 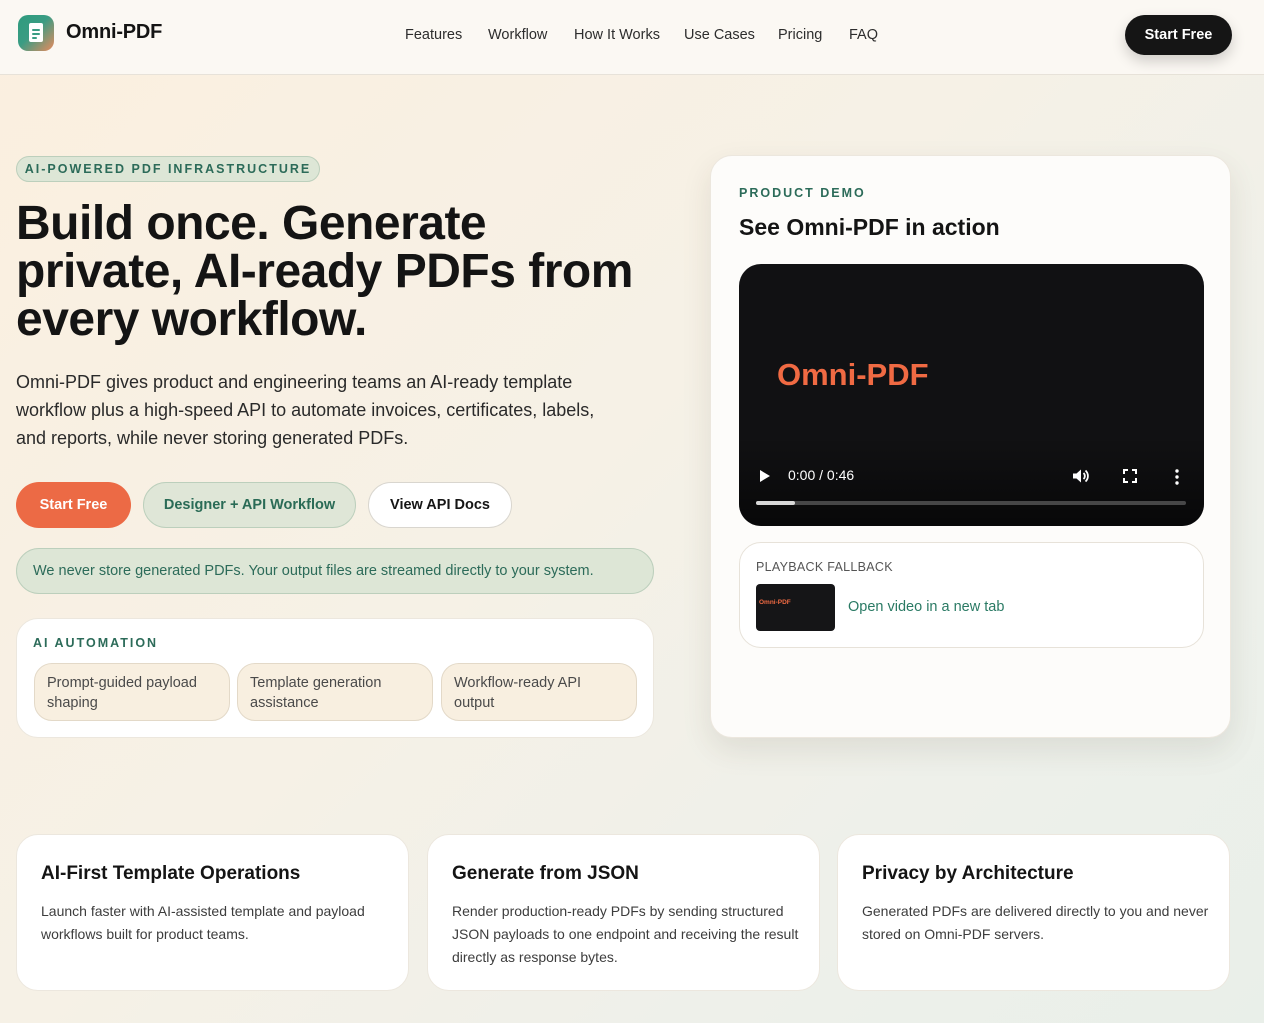 I want to click on demo-label: PRODUCT DEMO, so click(x=802, y=193).